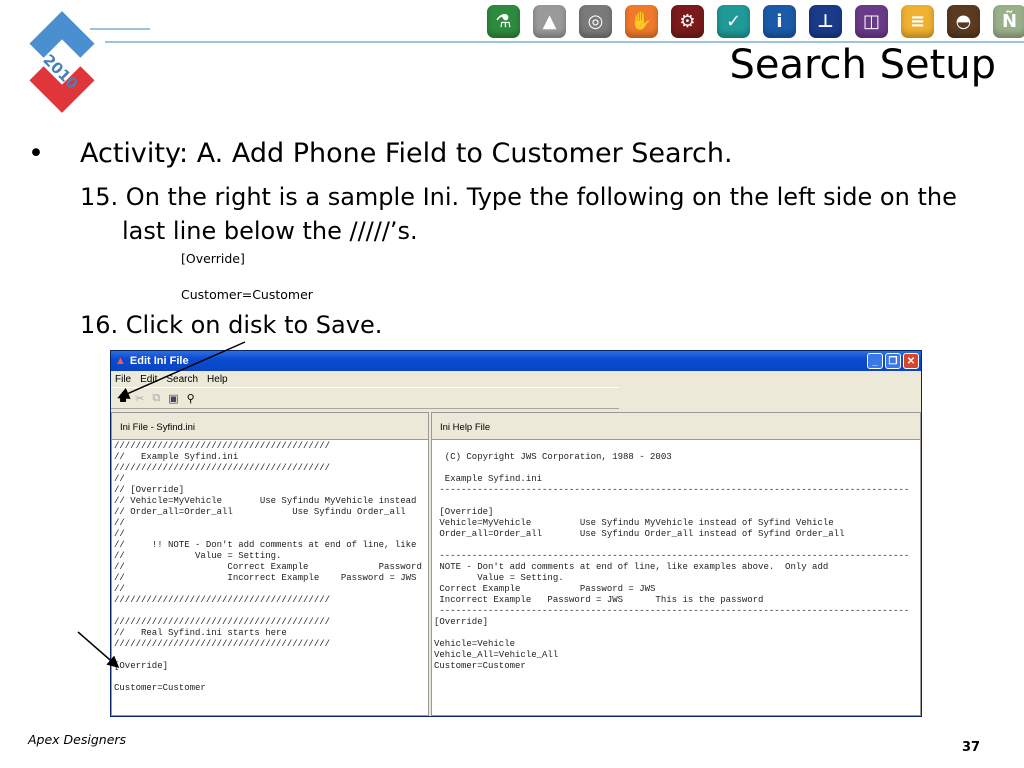  What do you see at coordinates (161, 504) in the screenshot?
I see `annotation-arrows` at bounding box center [161, 504].